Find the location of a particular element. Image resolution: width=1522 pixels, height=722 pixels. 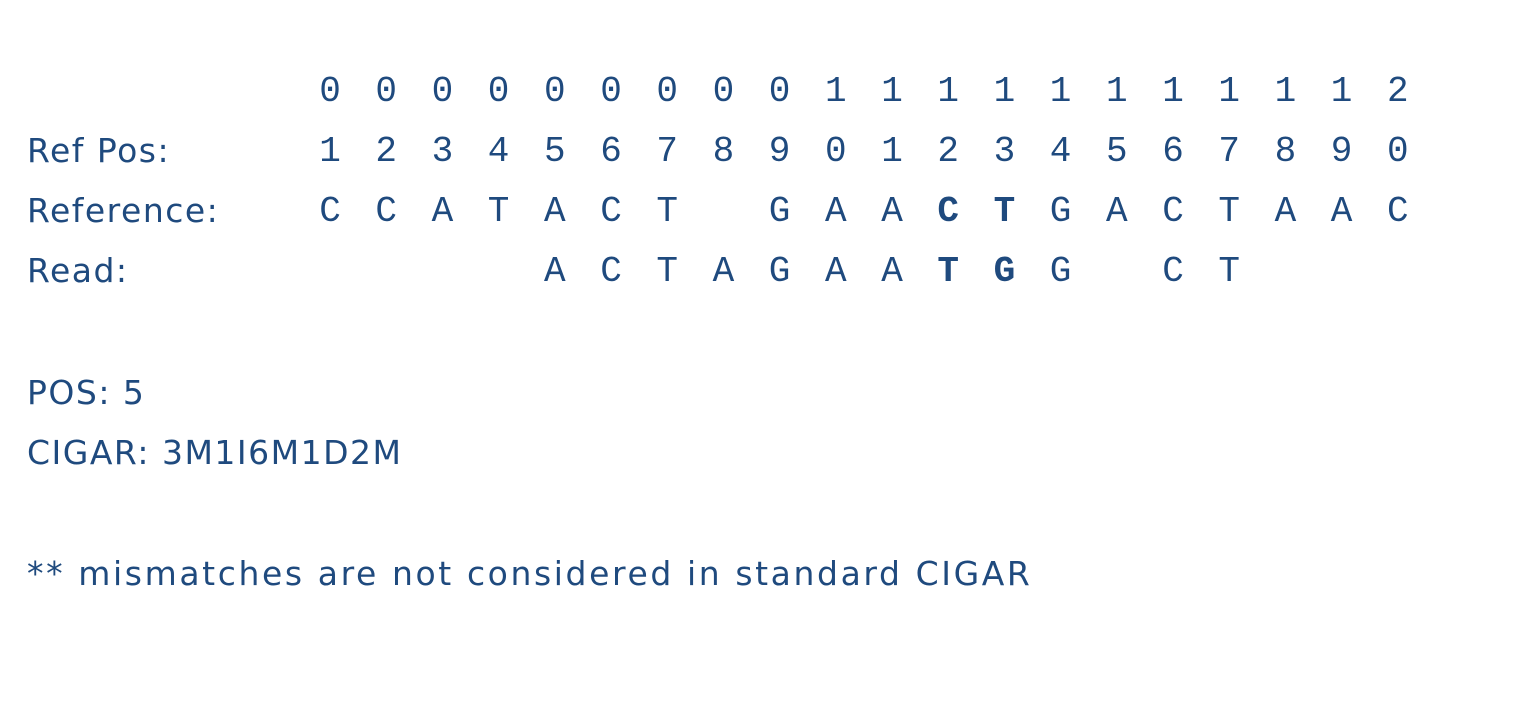

reference-cell-15: A is located at coordinates (1116, 211).